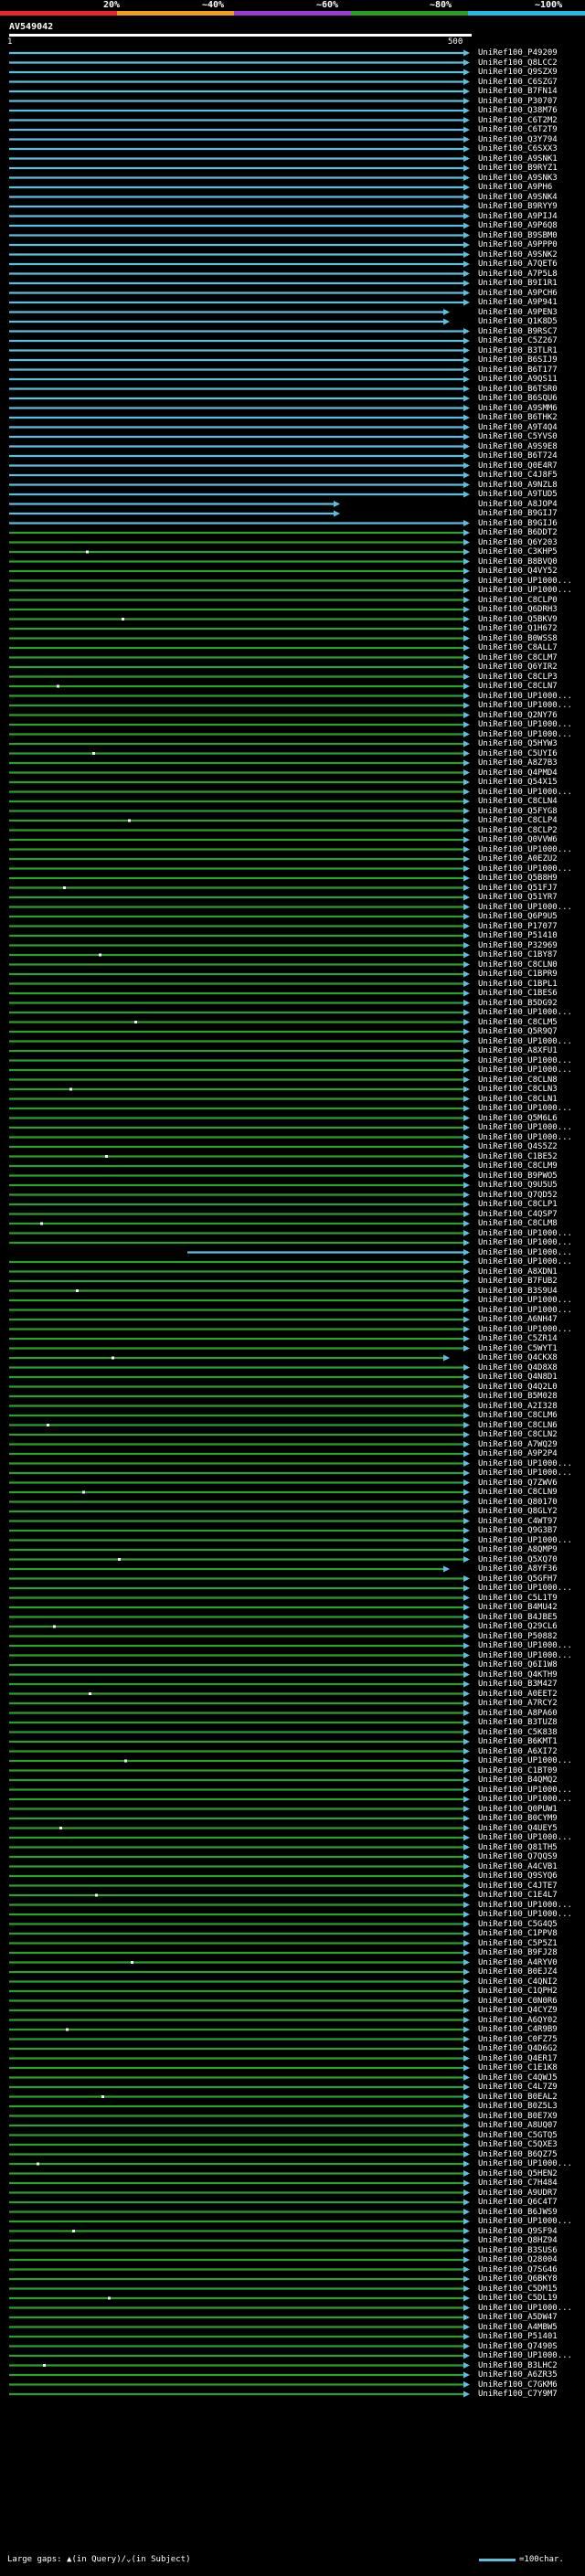 This screenshot has width=585, height=2576. Describe the element at coordinates (518, 2365) in the screenshot. I see `hit-label-link: UniRef100_B3LHC2` at that location.